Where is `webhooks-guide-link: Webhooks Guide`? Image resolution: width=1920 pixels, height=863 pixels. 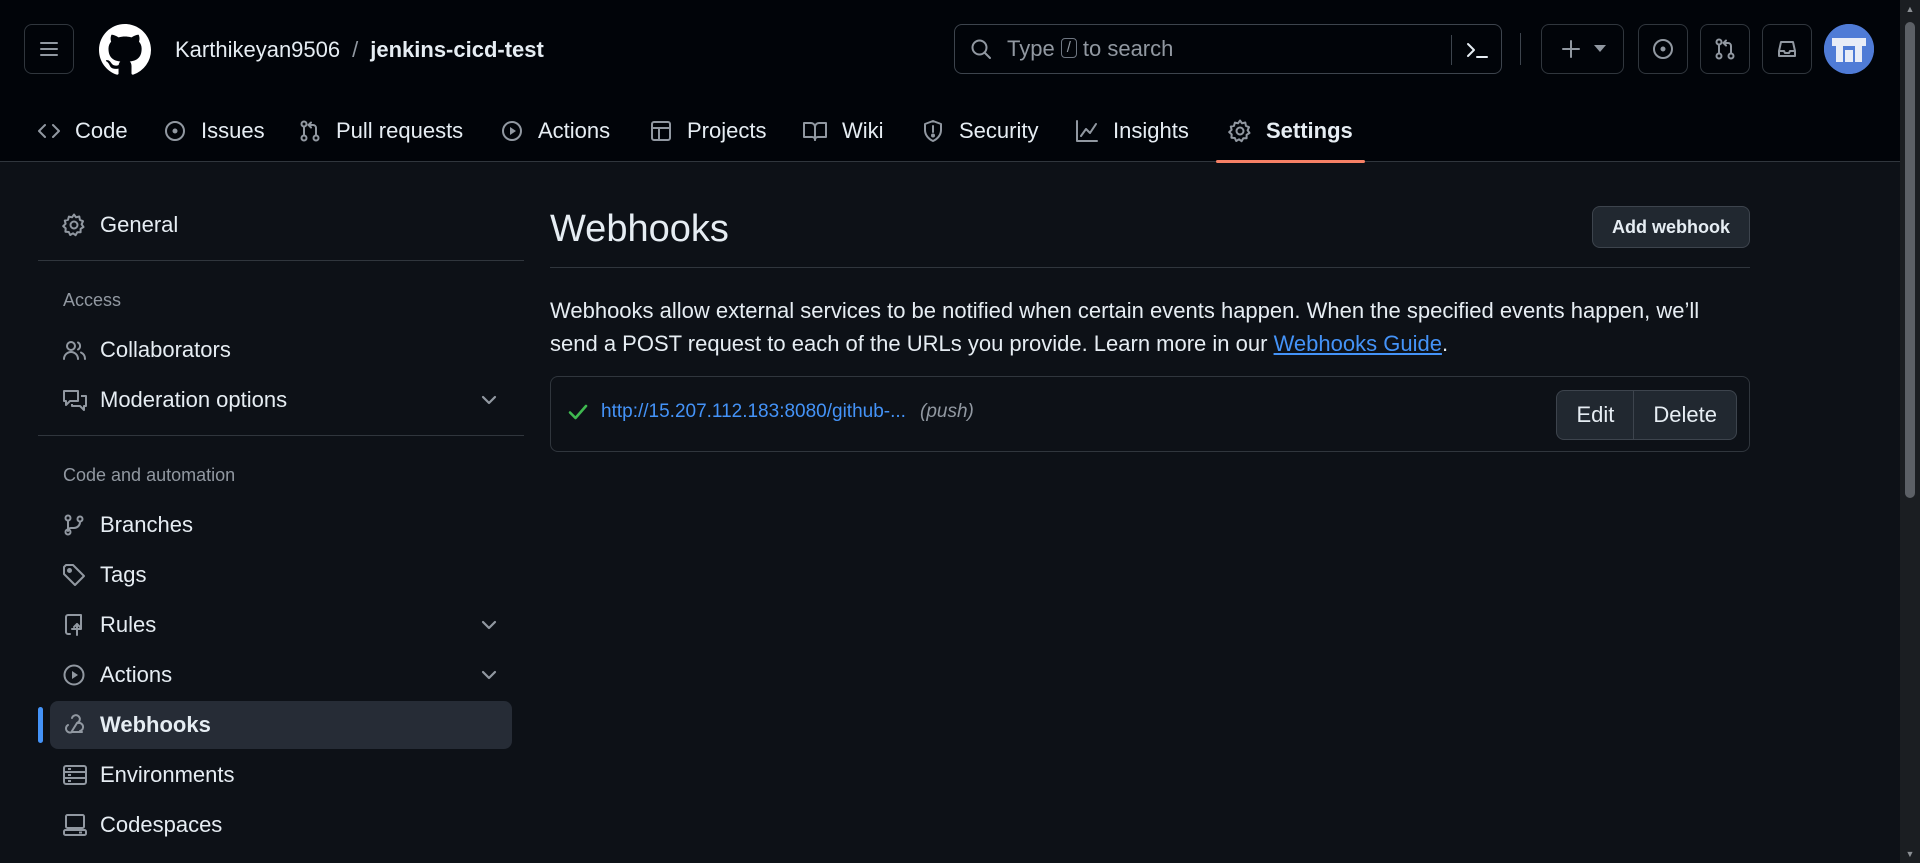 webhooks-guide-link: Webhooks Guide is located at coordinates (1358, 343).